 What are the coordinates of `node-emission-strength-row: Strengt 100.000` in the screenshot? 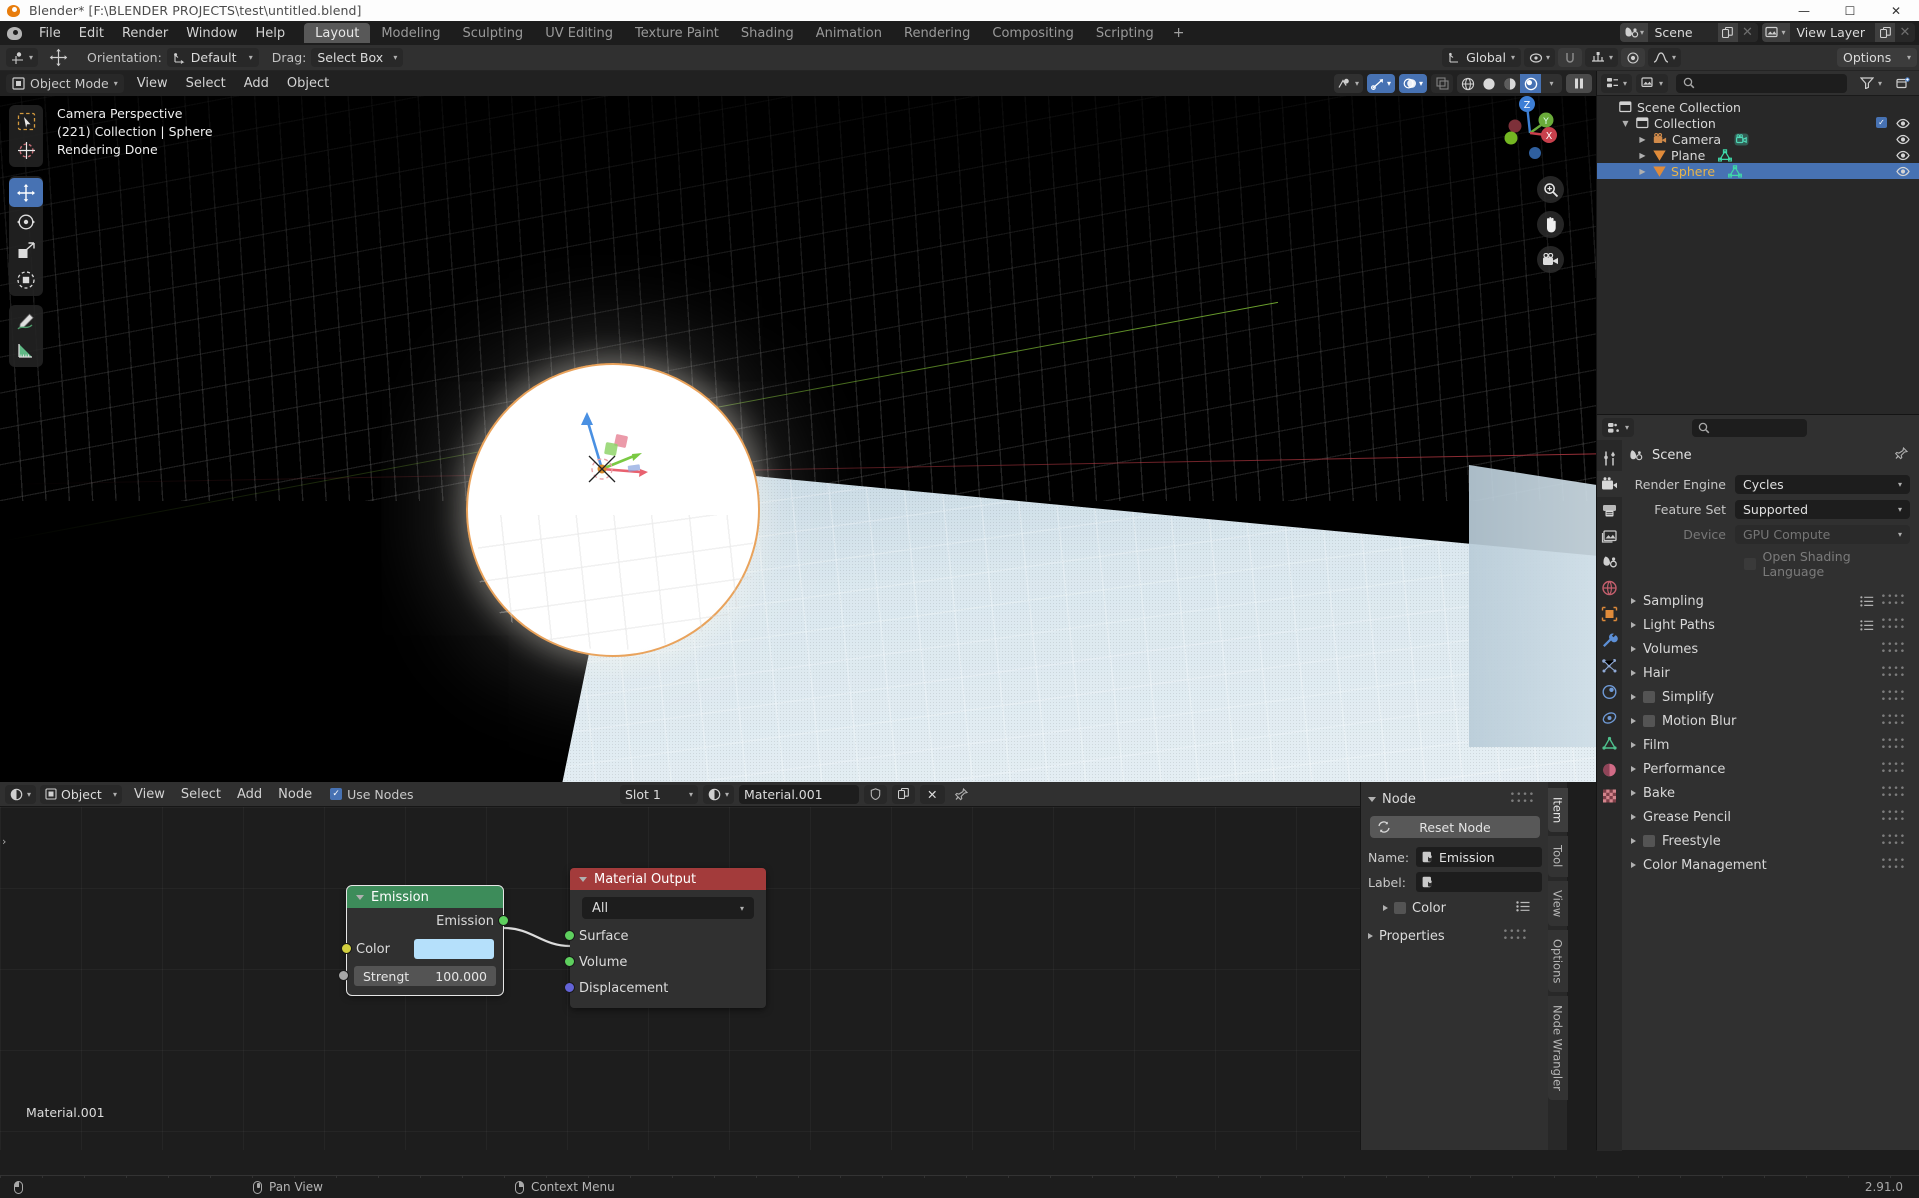 It's located at (420, 976).